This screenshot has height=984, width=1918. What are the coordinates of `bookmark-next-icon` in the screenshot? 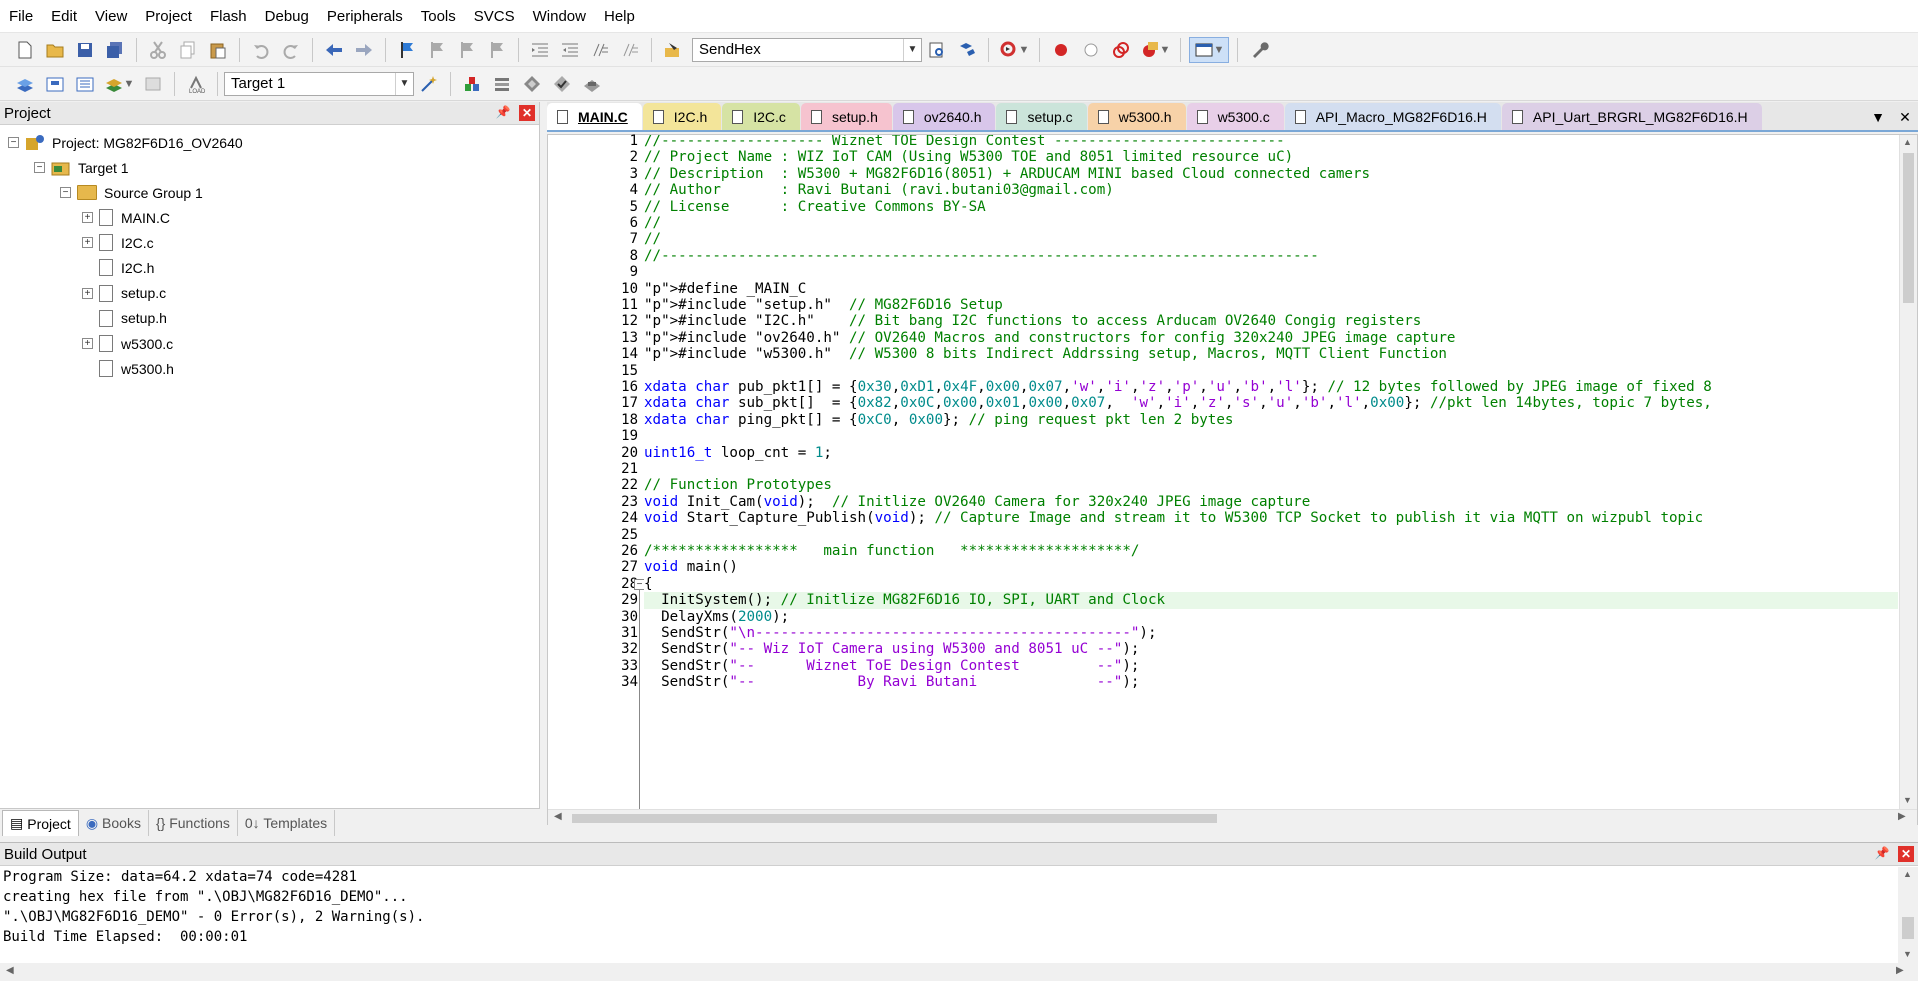 It's located at (467, 50).